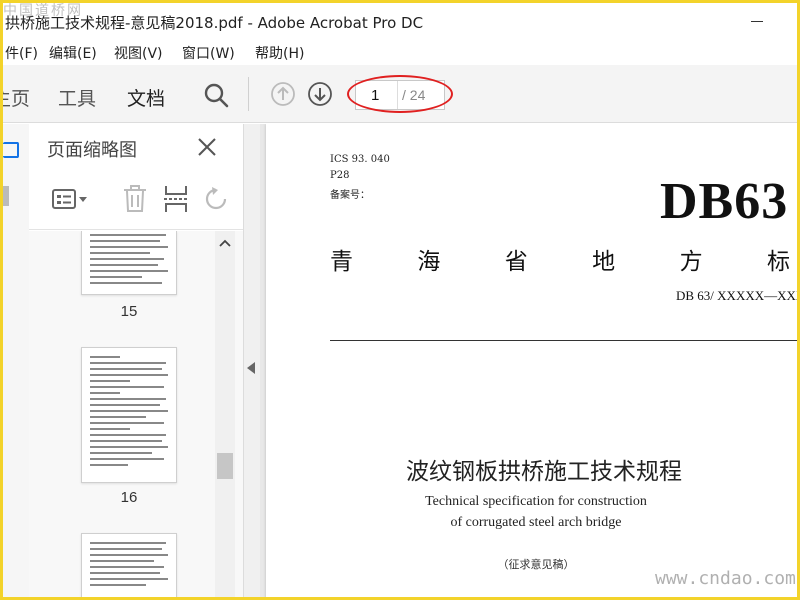 Image resolution: width=800 pixels, height=600 pixels. Describe the element at coordinates (138, 53) in the screenshot. I see `menu-view: 视图(V)` at that location.